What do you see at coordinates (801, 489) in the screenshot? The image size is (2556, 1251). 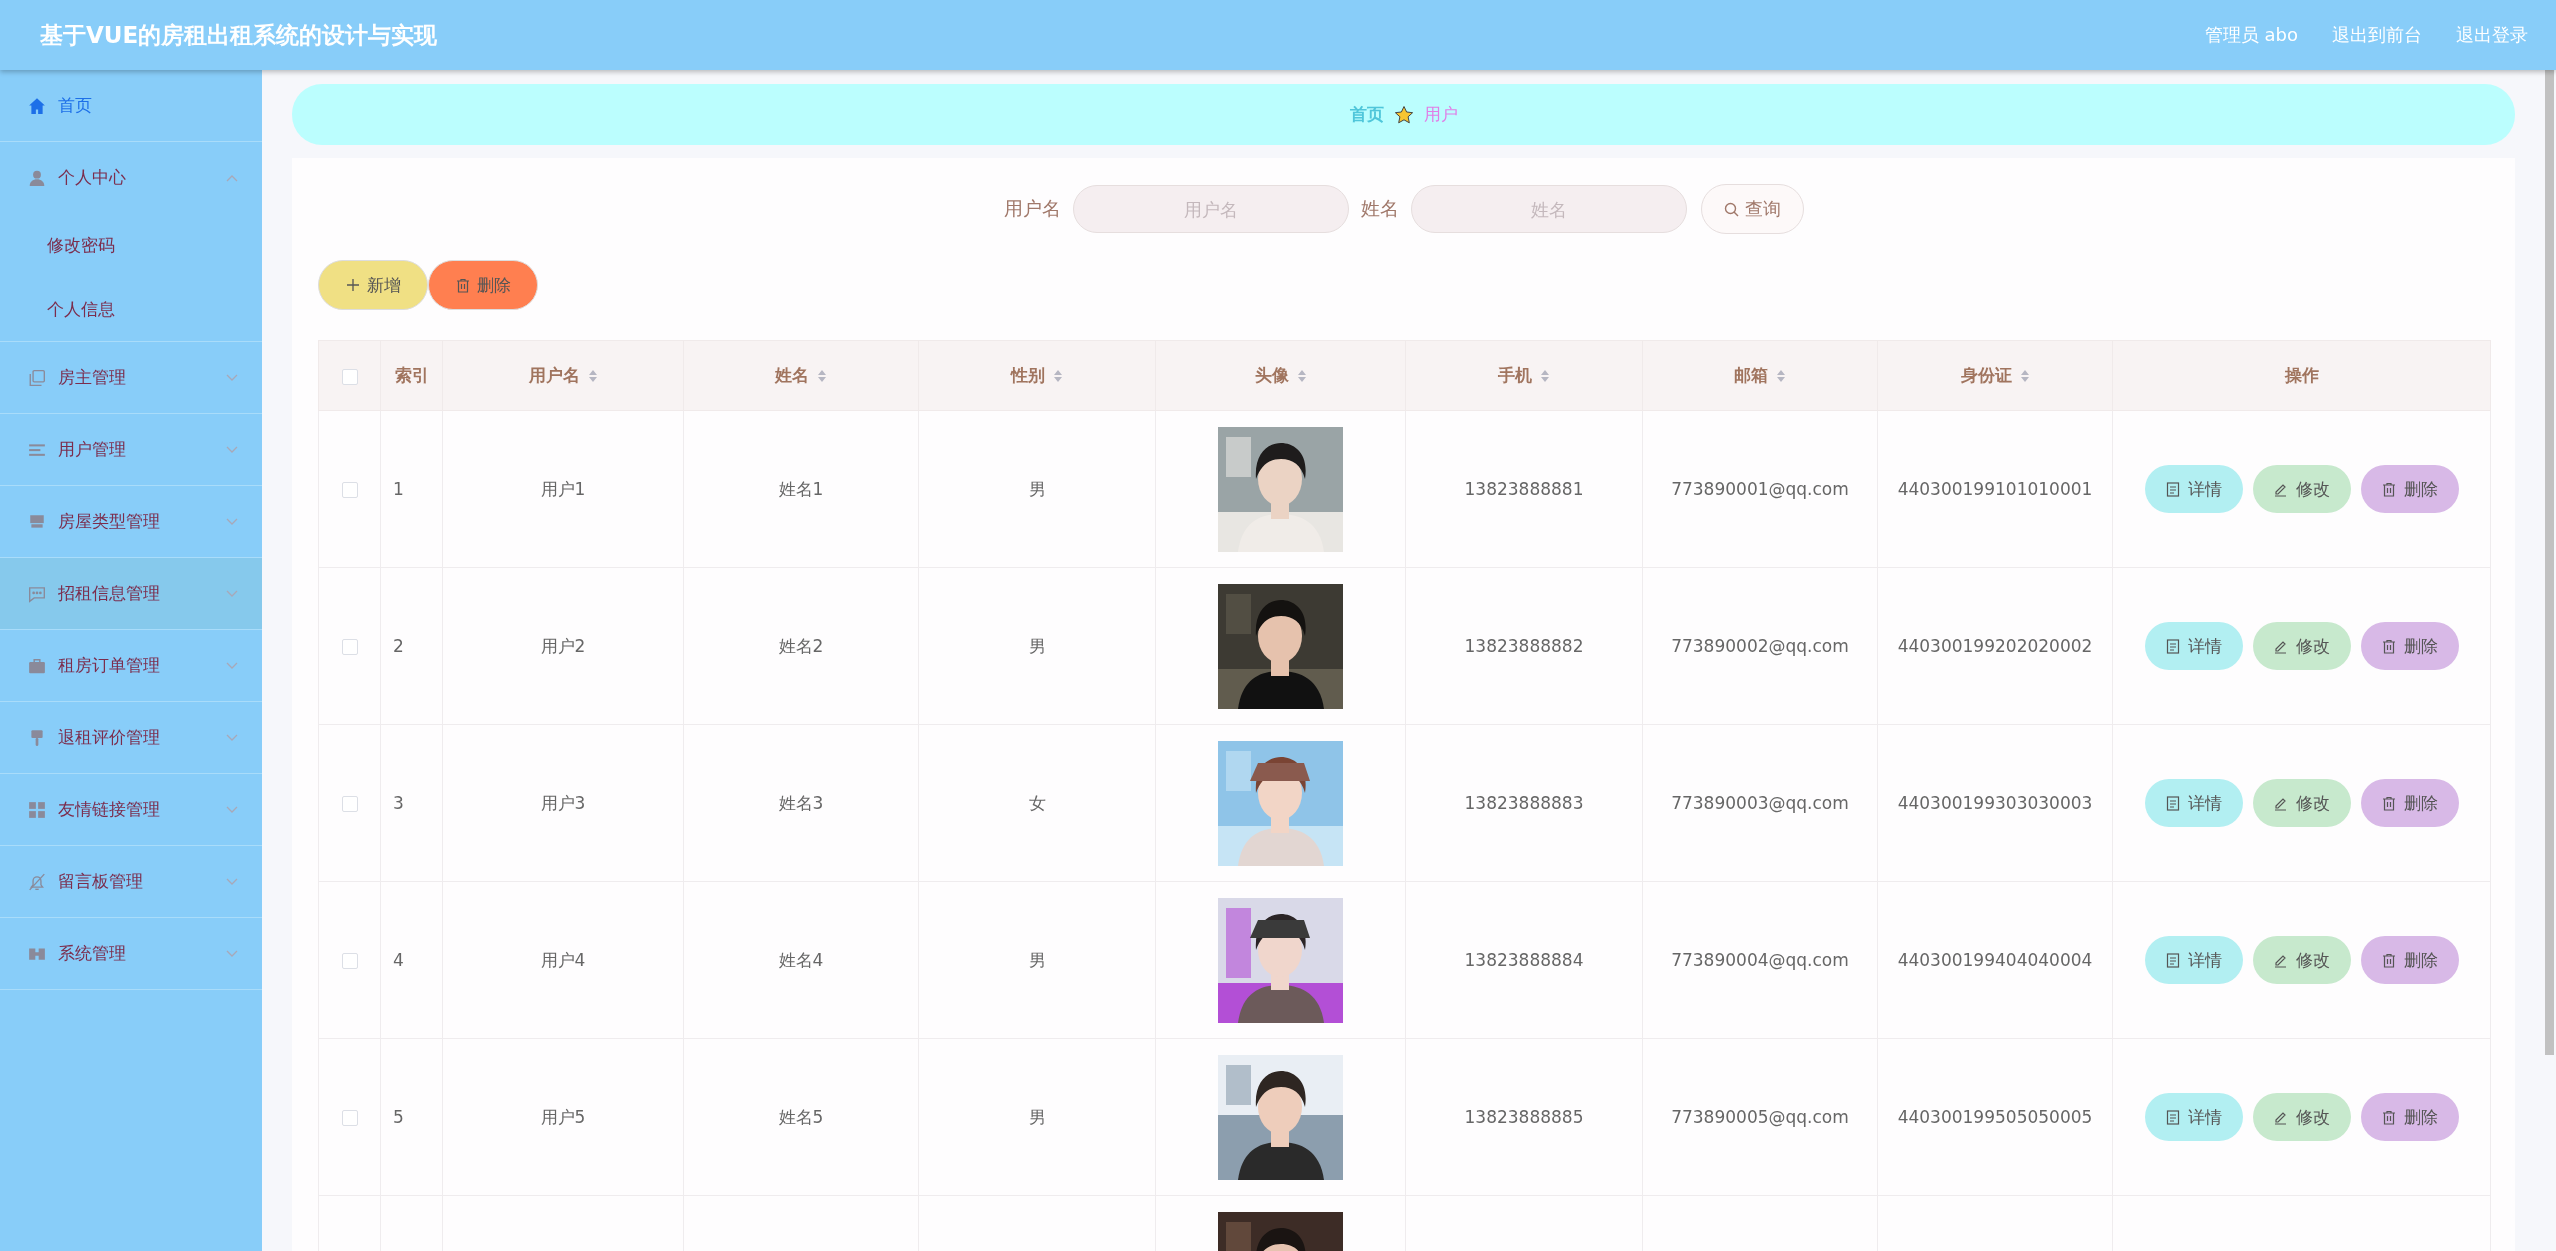 I see `table-cell: 姓名1` at bounding box center [801, 489].